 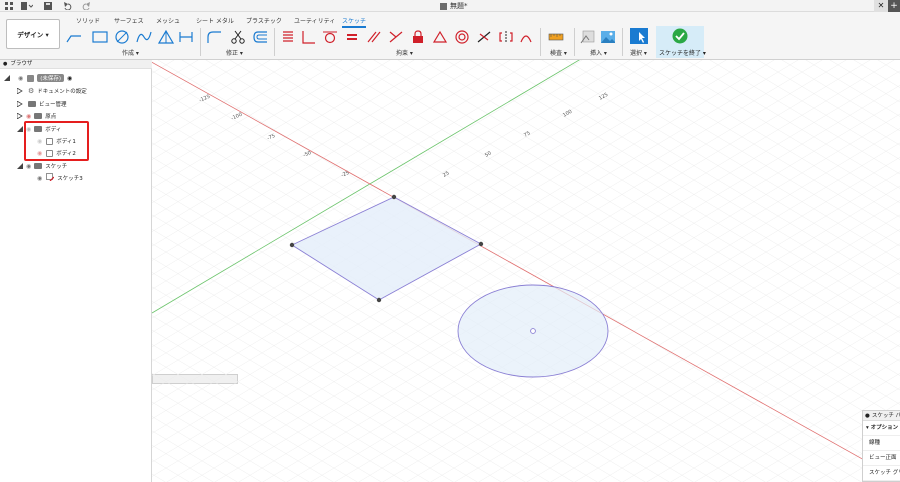 What do you see at coordinates (885, 415) in the screenshot?
I see `sketch-palette-title: スケッチ パレ` at bounding box center [885, 415].